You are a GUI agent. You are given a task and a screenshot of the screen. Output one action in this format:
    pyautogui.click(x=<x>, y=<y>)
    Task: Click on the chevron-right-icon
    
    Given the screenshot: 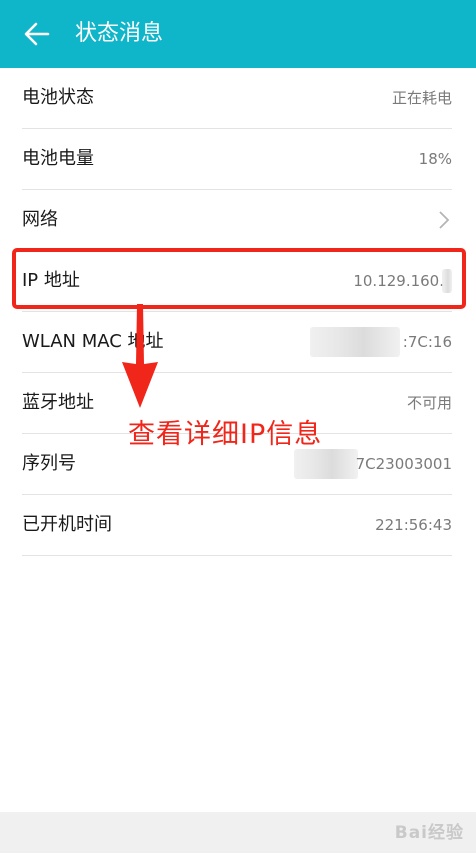 What is the action you would take?
    pyautogui.click(x=444, y=220)
    